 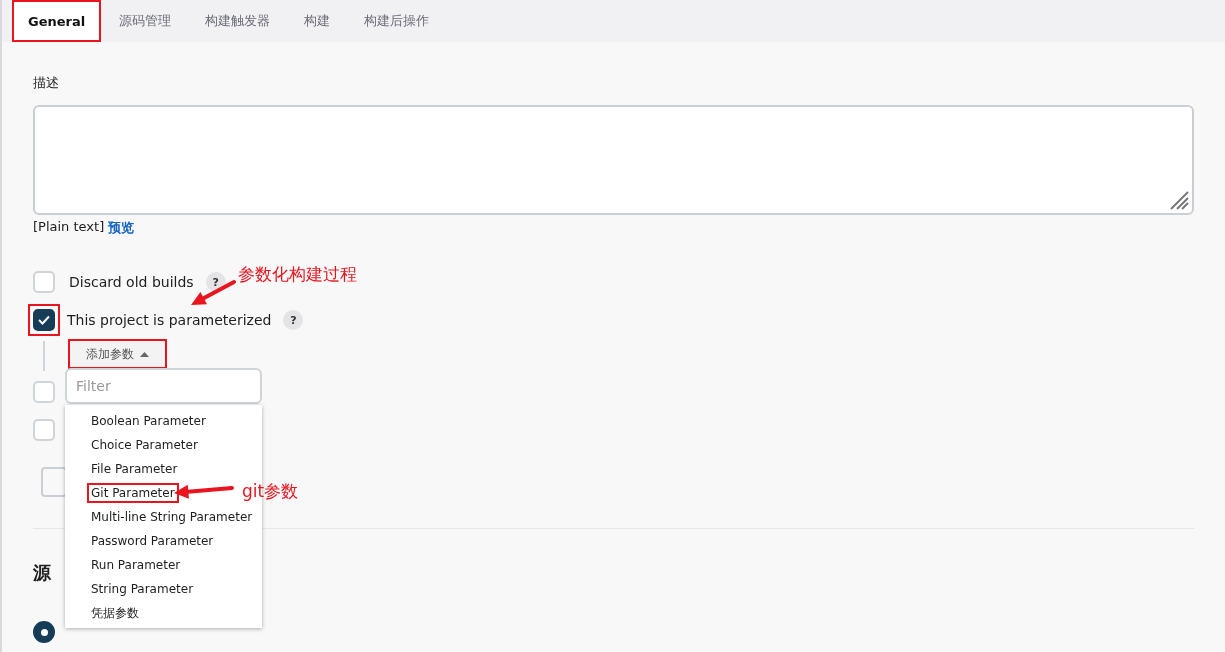 I want to click on menu-item: Run Parameter, so click(x=136, y=565).